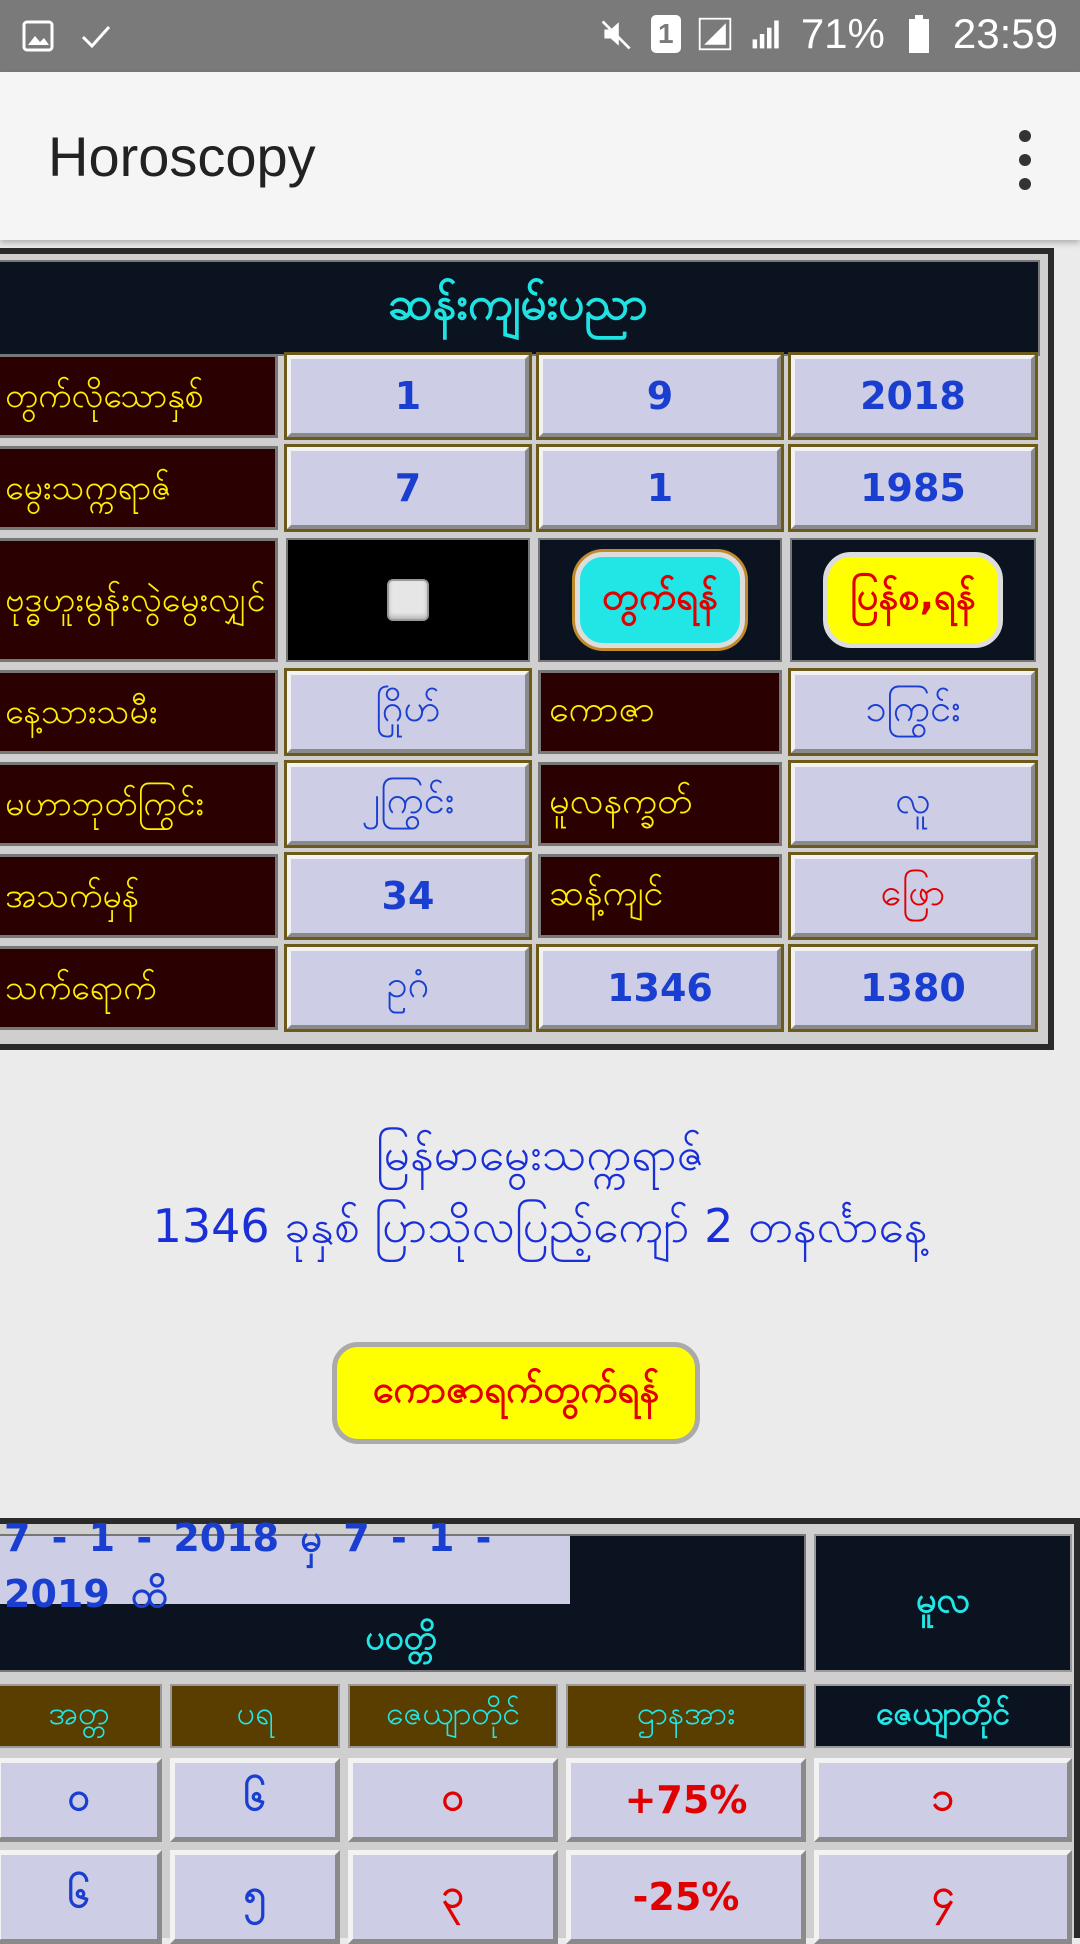  What do you see at coordinates (913, 712) in the screenshot?
I see `kawza-remainder-value: ၁ကြွင်း` at bounding box center [913, 712].